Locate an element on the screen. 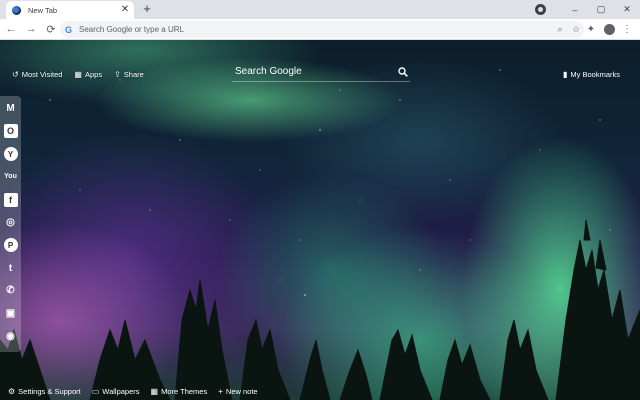 This screenshot has width=640, height=400. tab-new-tab: New Tab ✕ is located at coordinates (70, 10).